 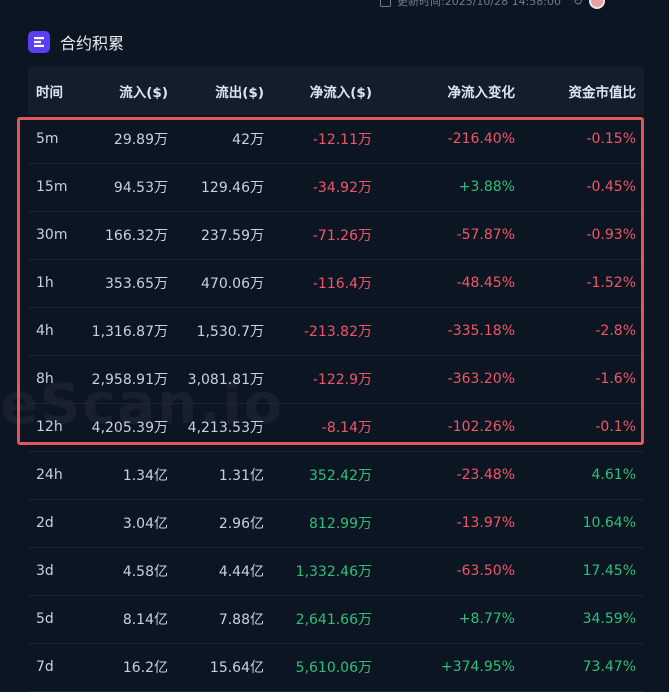 I want to click on cell-inflow: 29.89万, so click(x=140, y=139).